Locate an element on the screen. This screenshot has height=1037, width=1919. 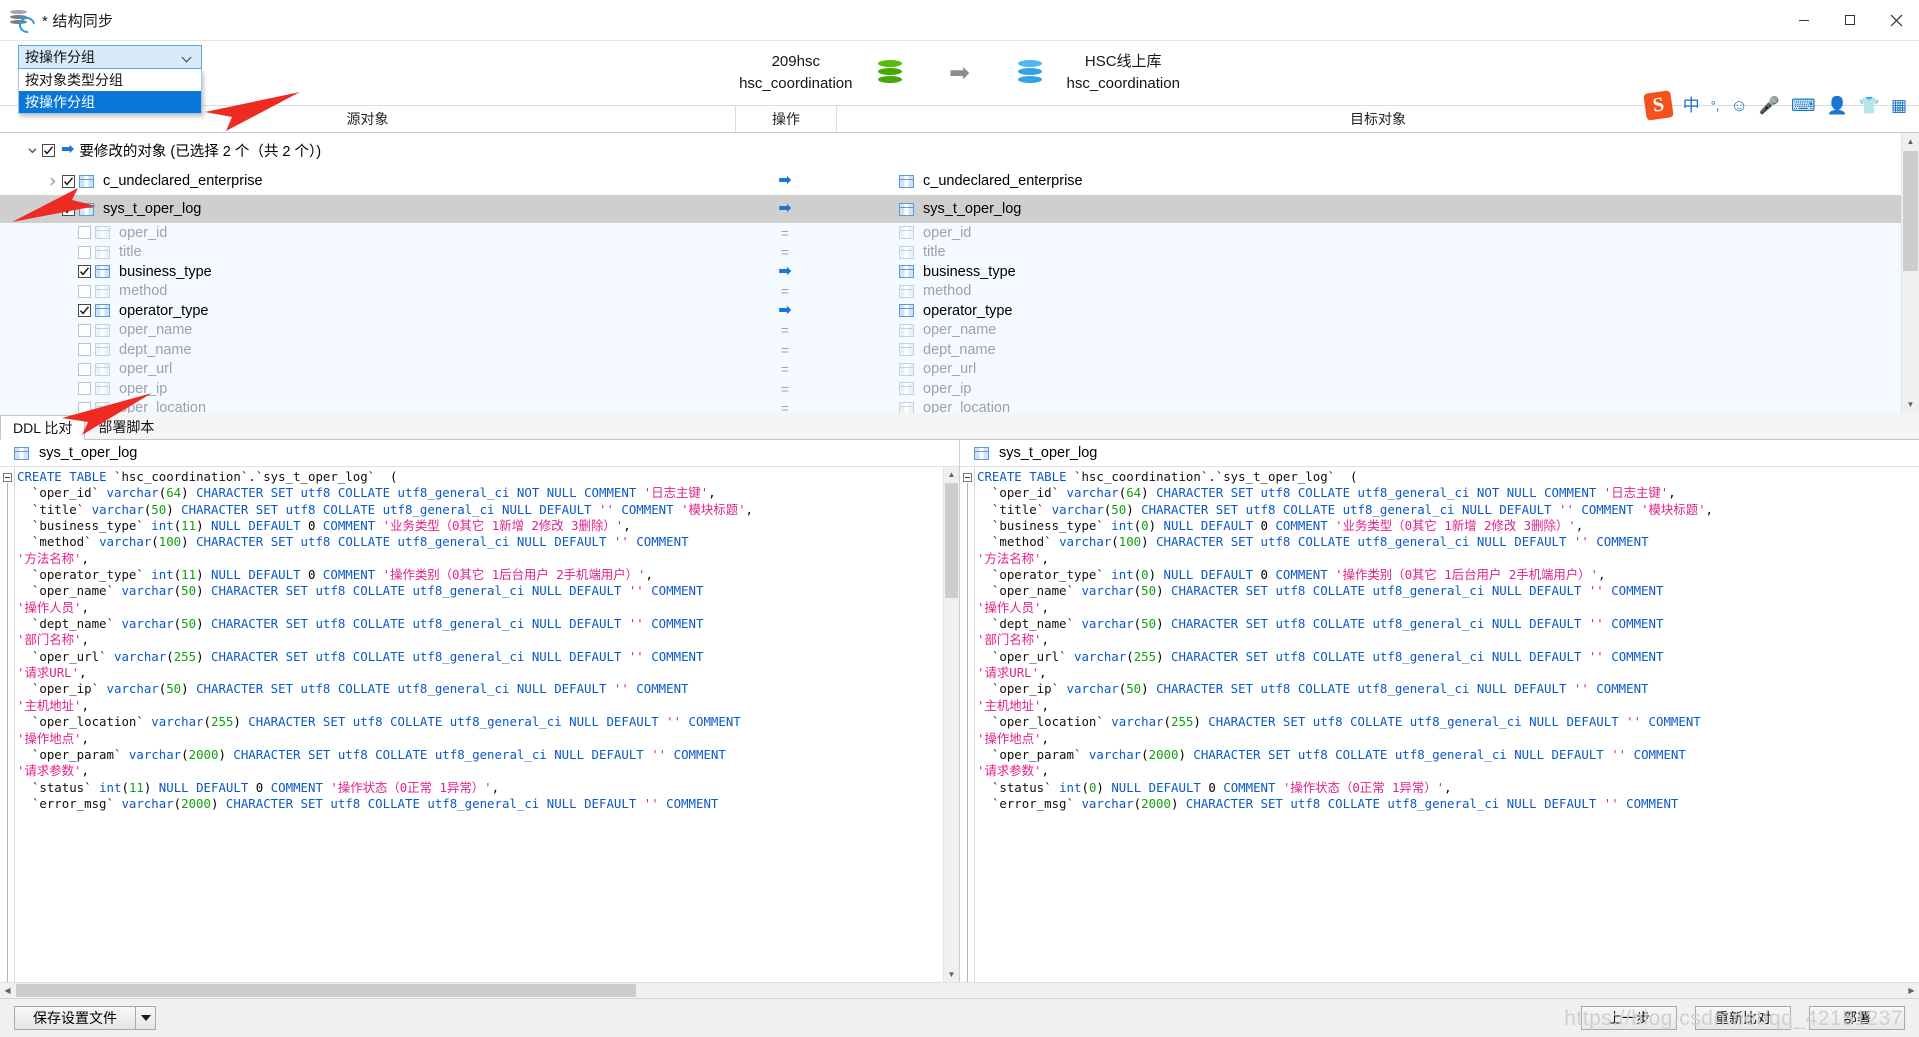
sogou-logo-icon: S is located at coordinates (1658, 105).